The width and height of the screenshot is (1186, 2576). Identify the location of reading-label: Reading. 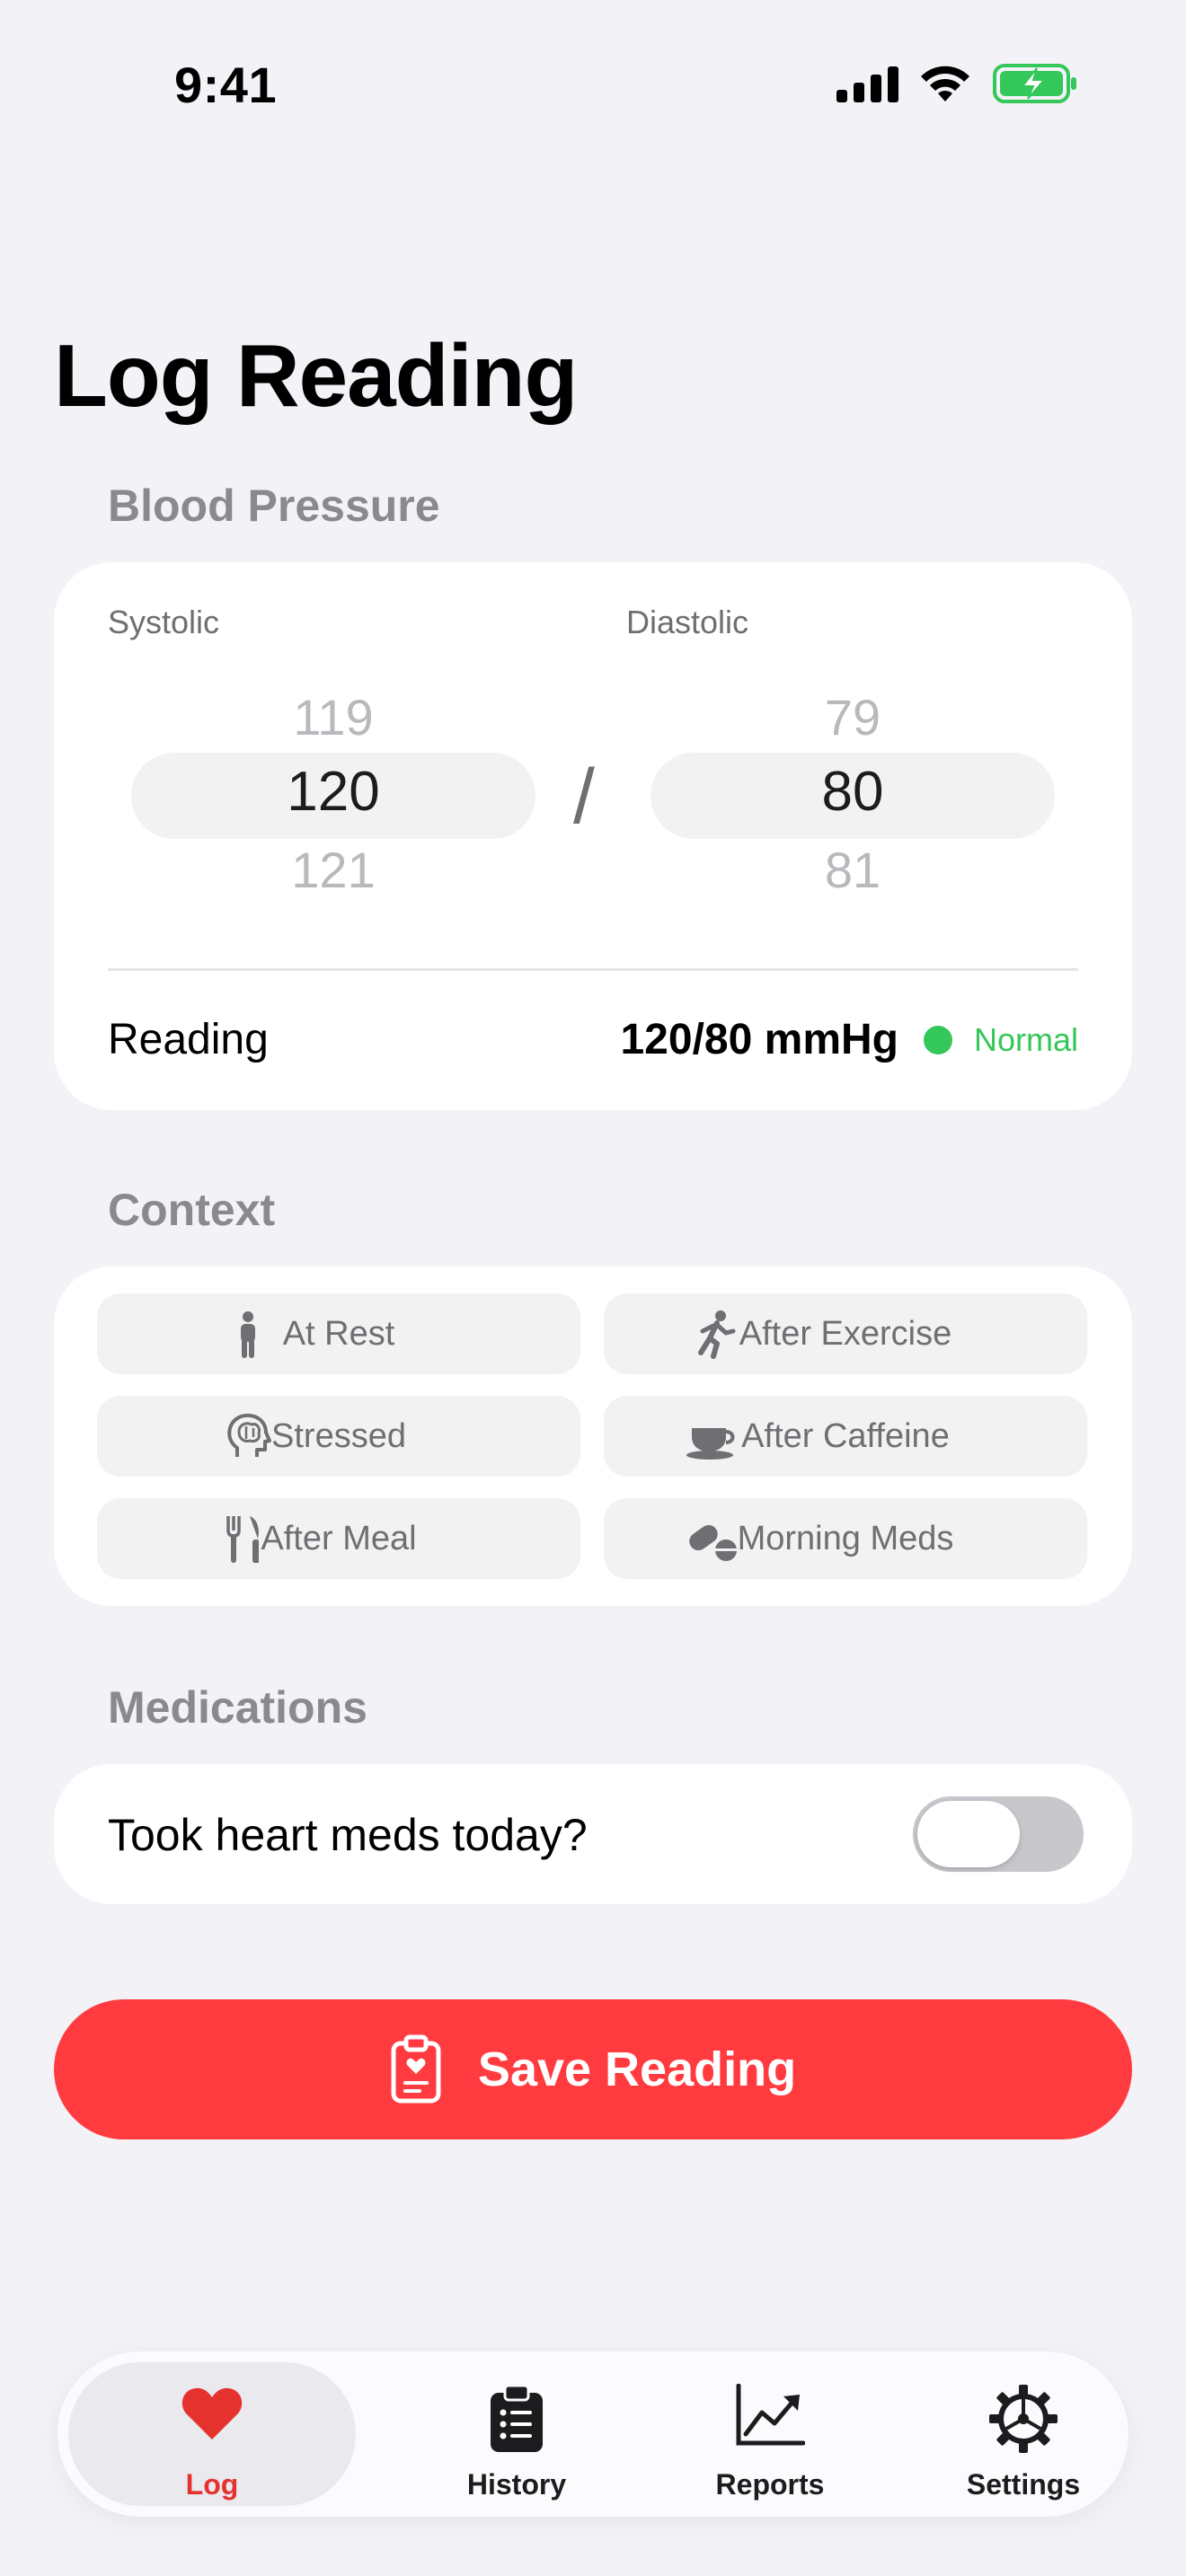
(188, 1039).